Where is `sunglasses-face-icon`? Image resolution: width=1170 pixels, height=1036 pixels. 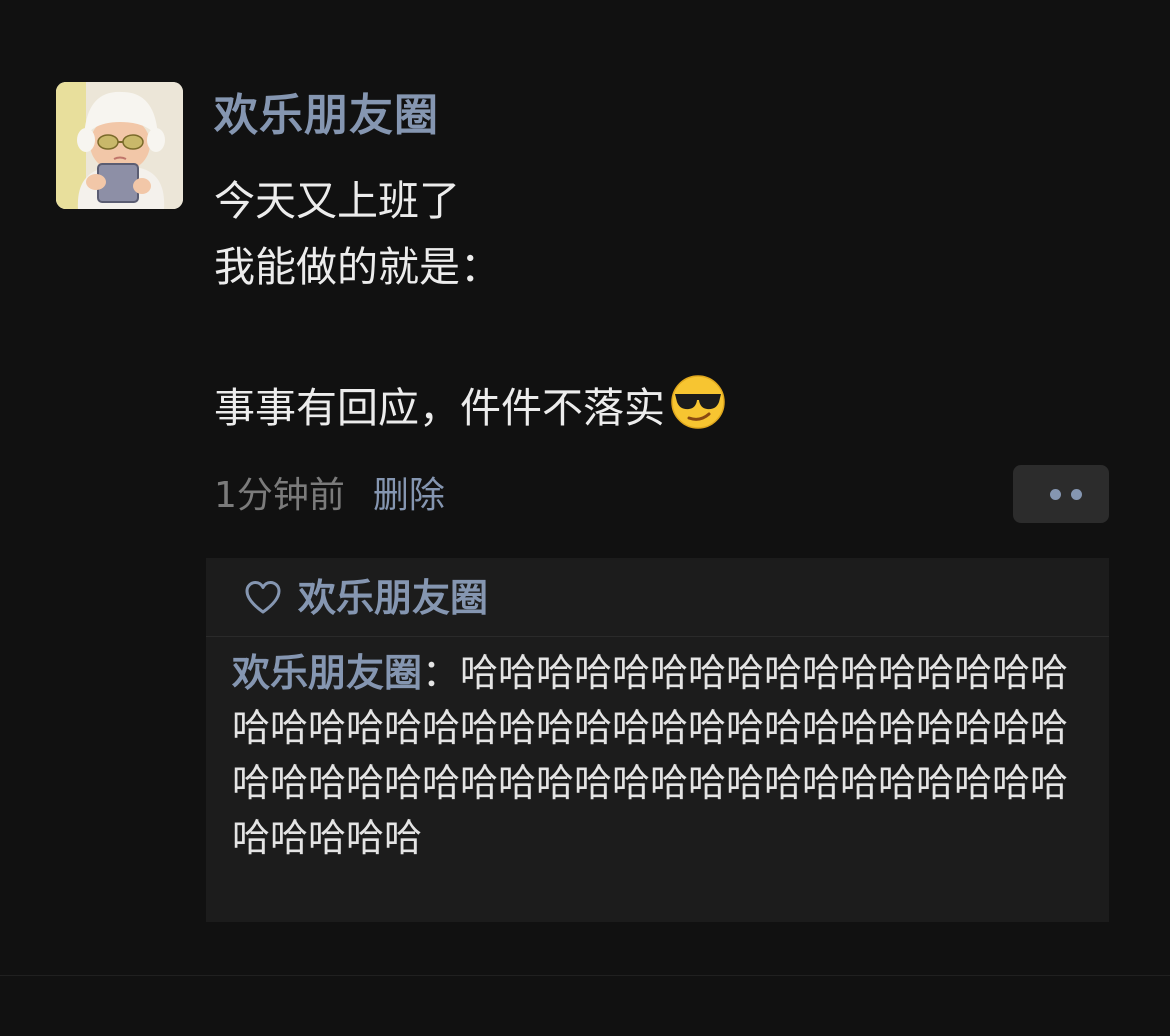 sunglasses-face-icon is located at coordinates (698, 401).